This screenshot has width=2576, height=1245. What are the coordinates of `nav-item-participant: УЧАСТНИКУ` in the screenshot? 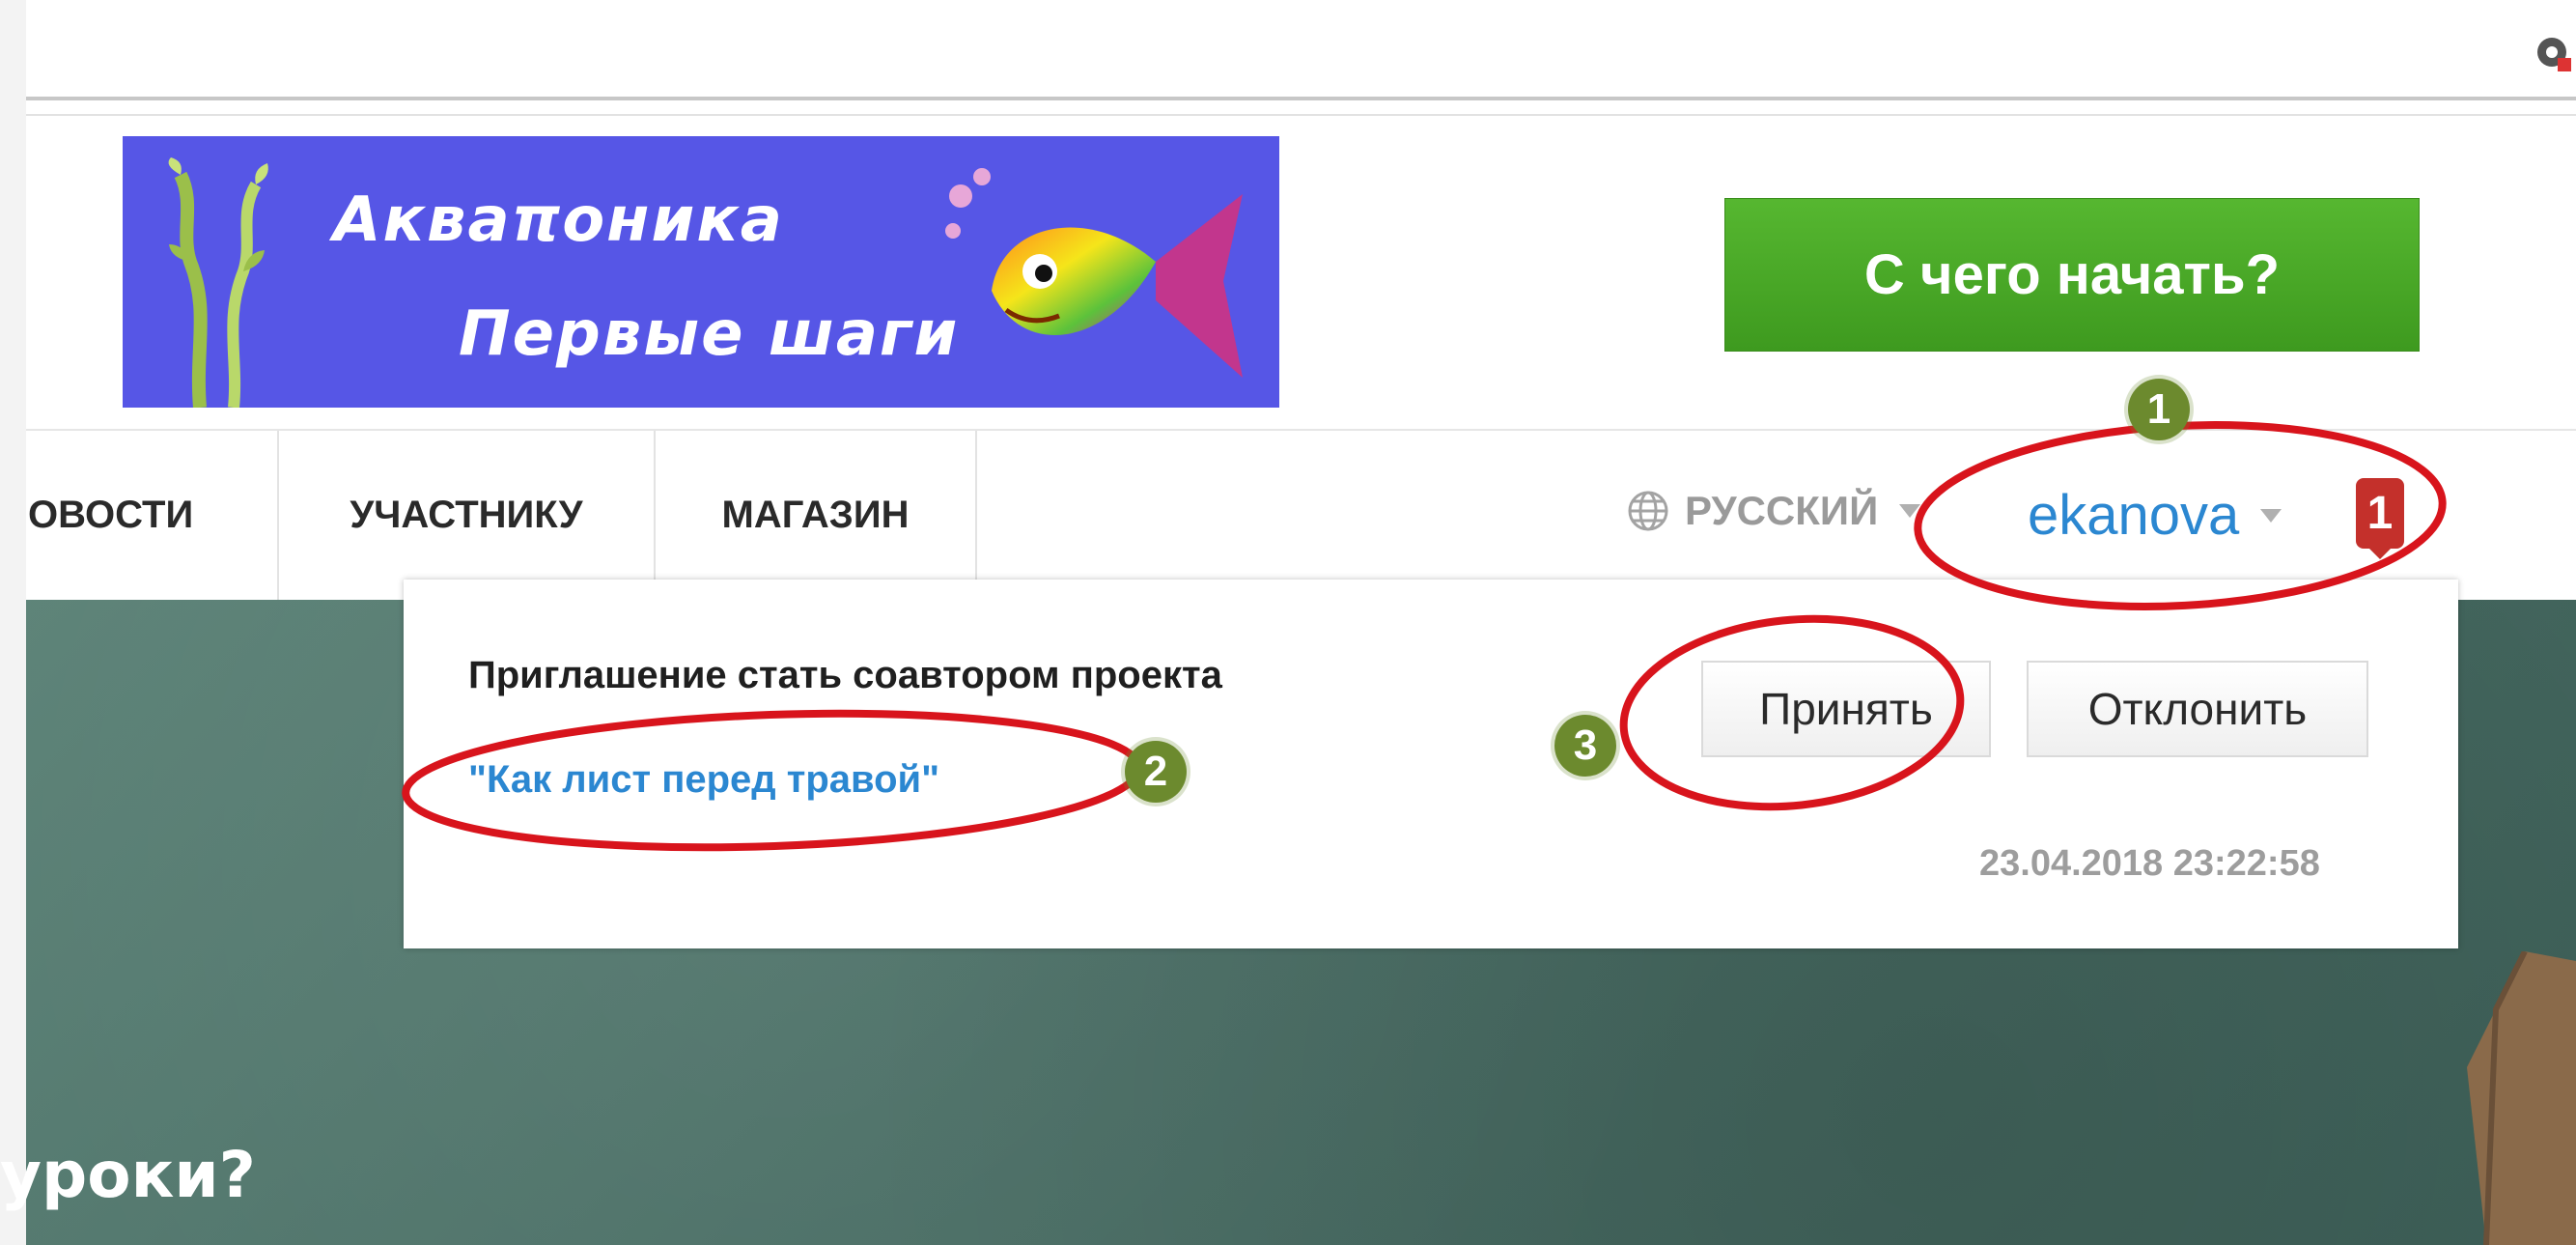 It's located at (468, 515).